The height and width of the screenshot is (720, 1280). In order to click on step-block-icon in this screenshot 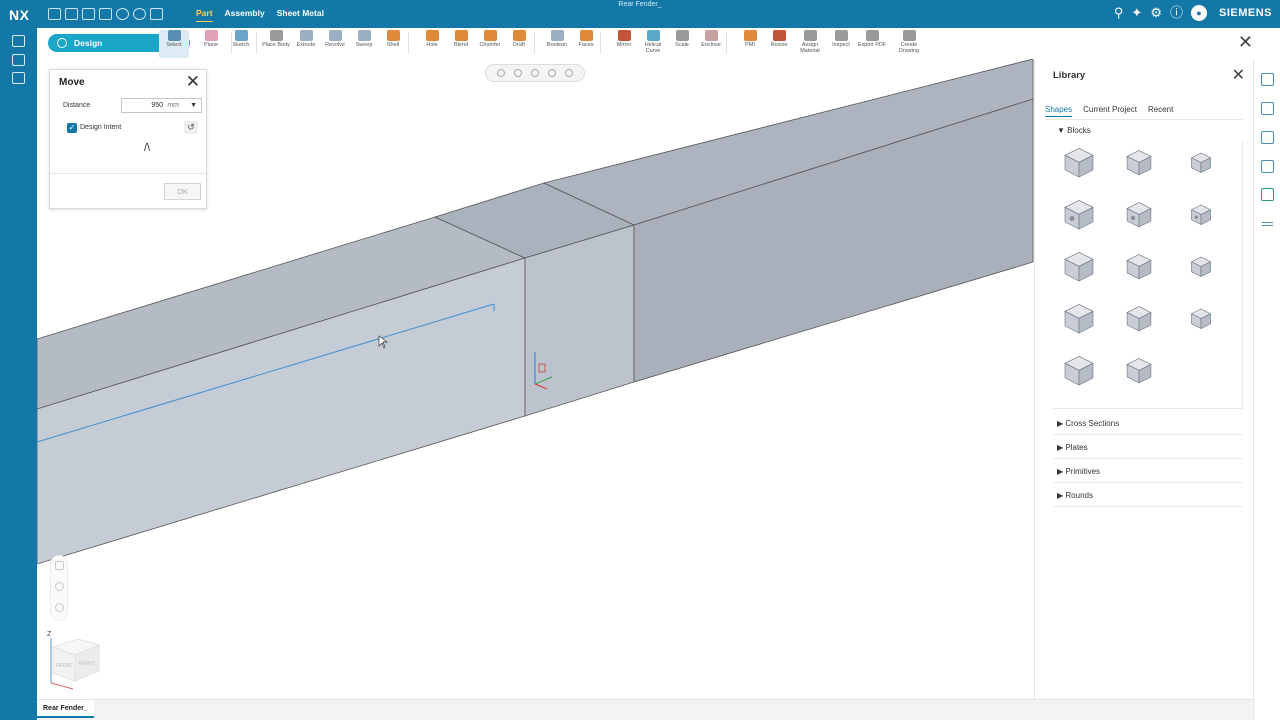, I will do `click(1079, 319)`.